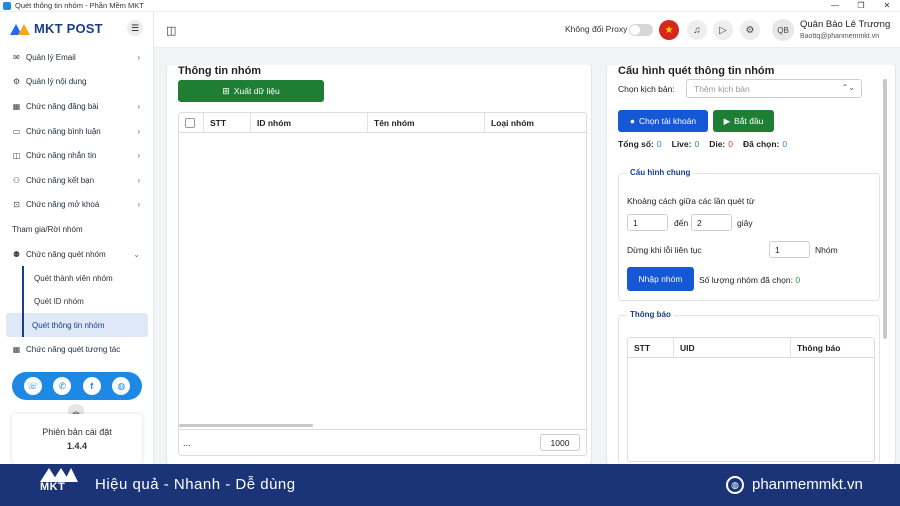  Describe the element at coordinates (707, 144) in the screenshot. I see `account-stats: Tổng số: 0 Live: 0 Die: 0 Đã chọn: 0` at that location.